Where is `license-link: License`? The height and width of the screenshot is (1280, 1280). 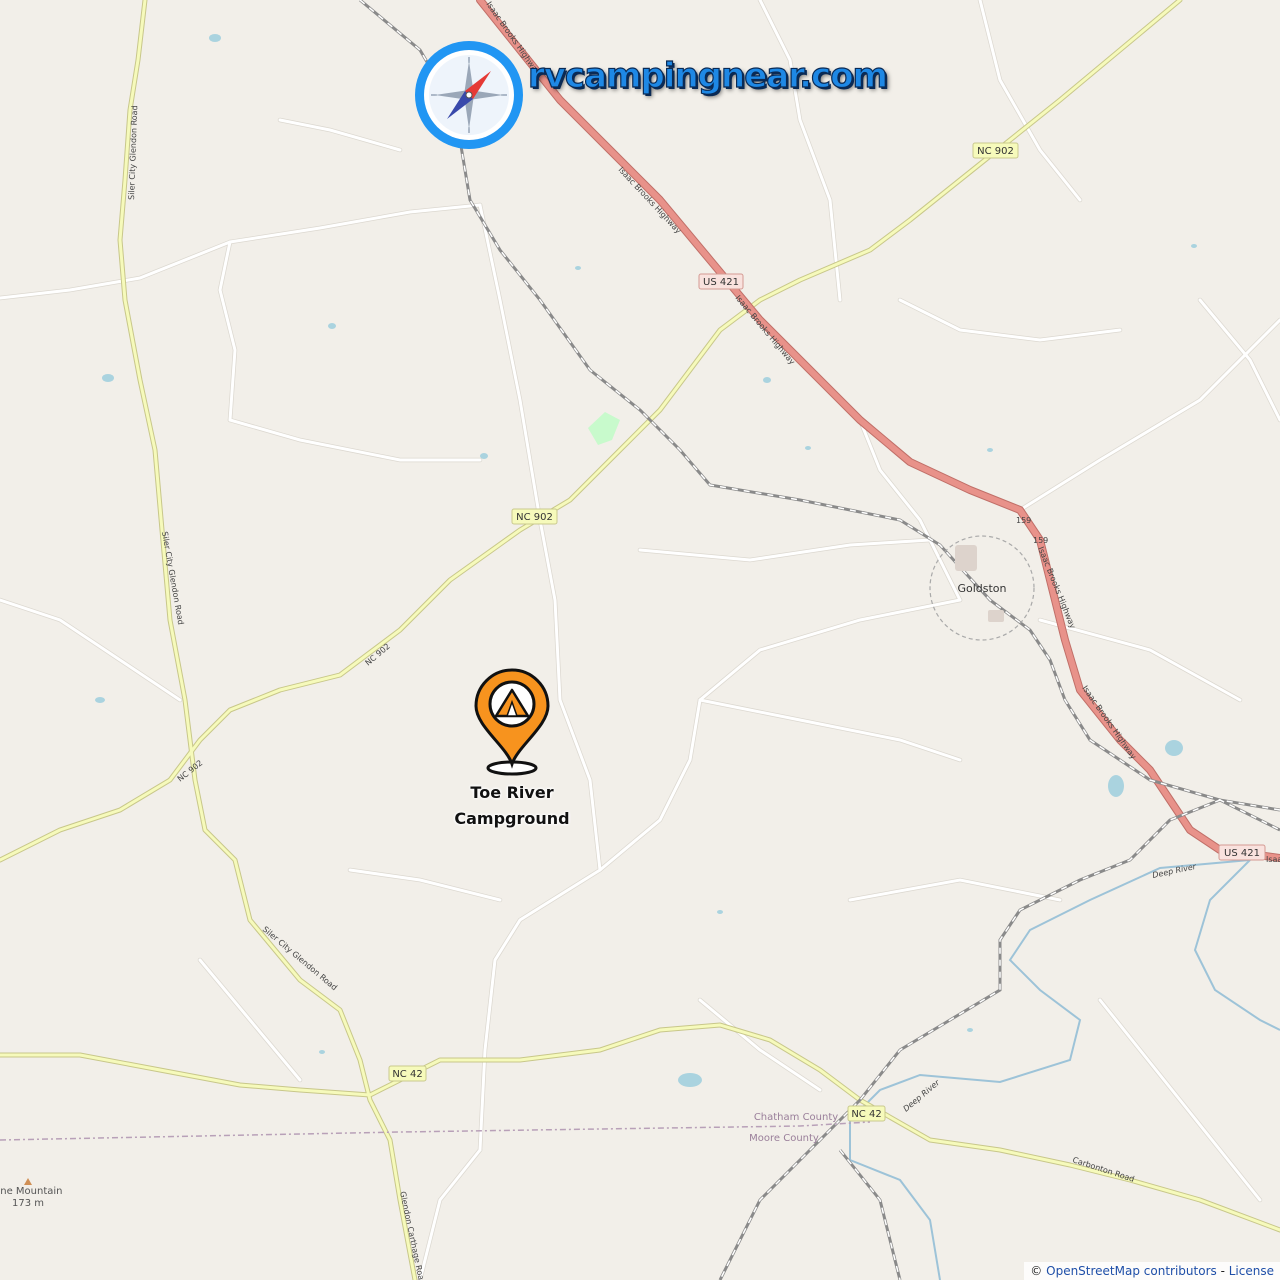
license-link: License is located at coordinates (1251, 1271).